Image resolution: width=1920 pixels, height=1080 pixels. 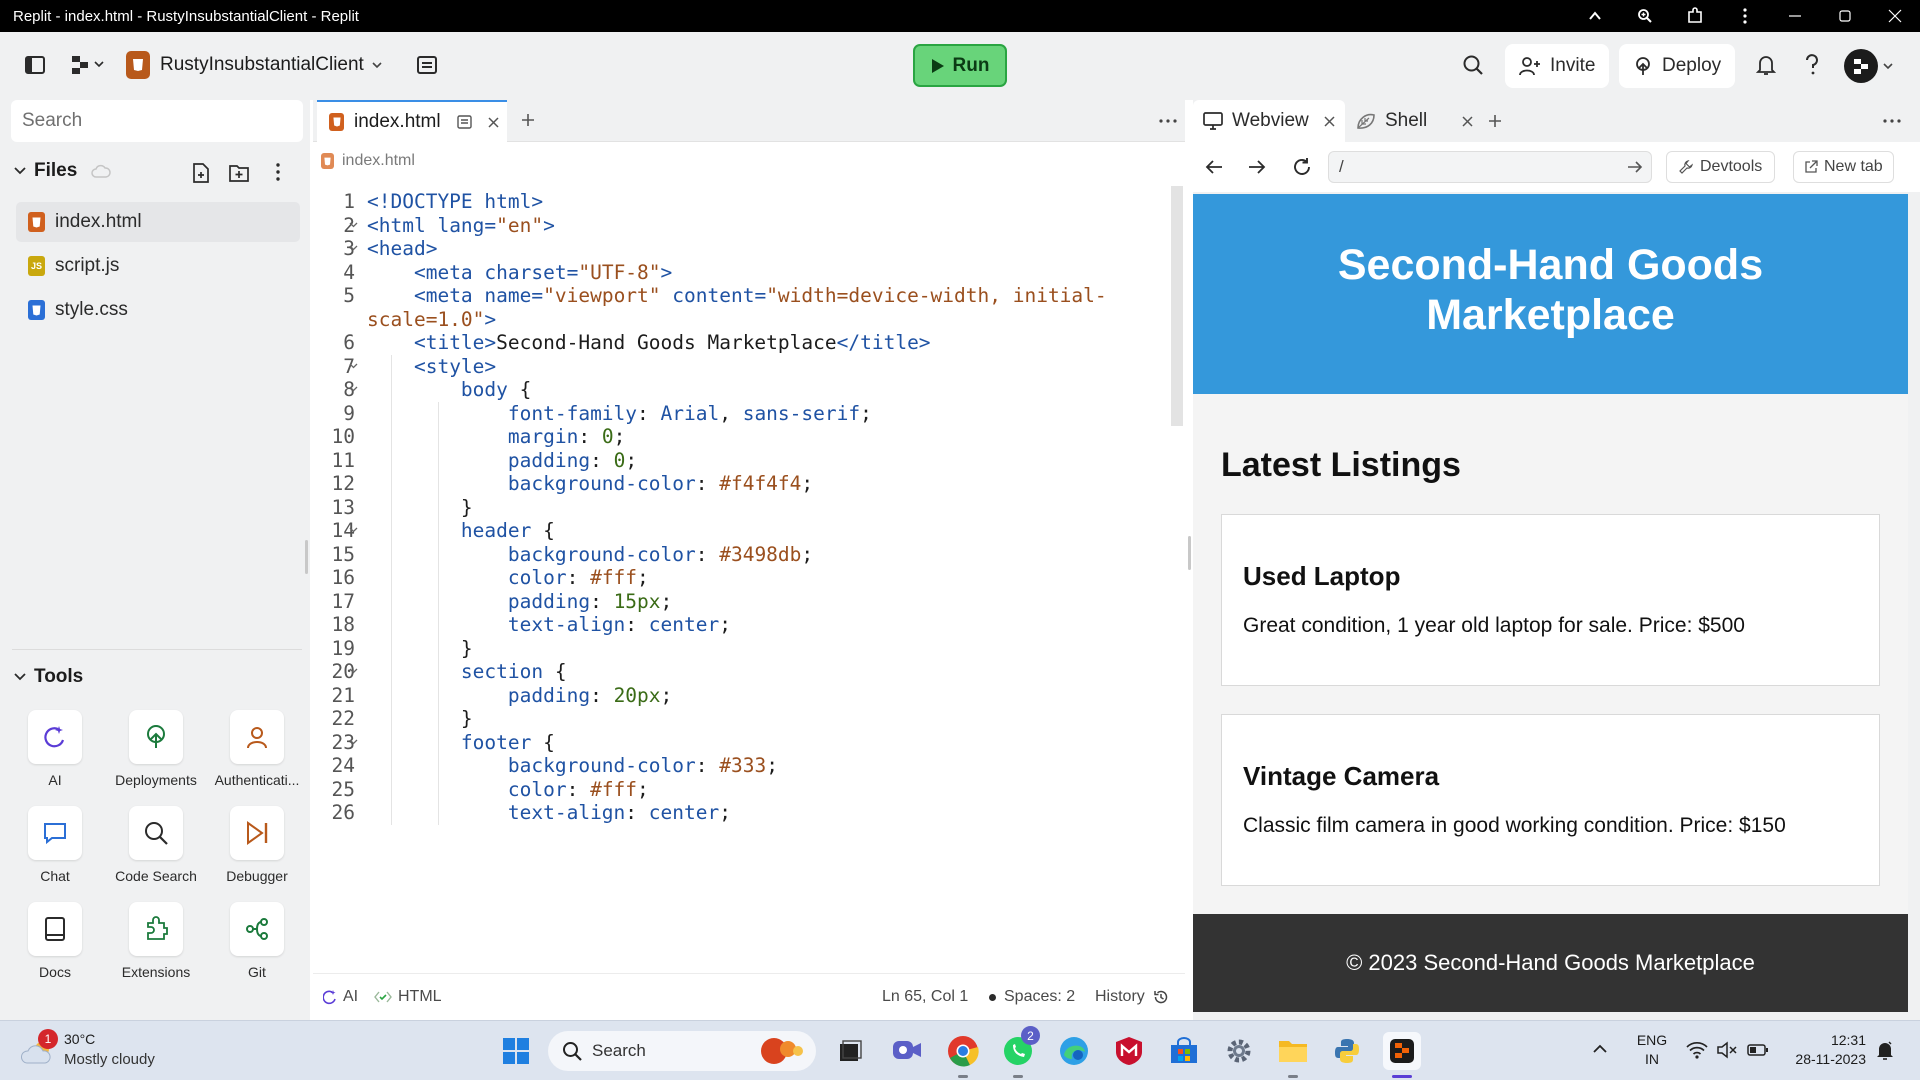 What do you see at coordinates (1645, 16) in the screenshot?
I see `zoom-icon` at bounding box center [1645, 16].